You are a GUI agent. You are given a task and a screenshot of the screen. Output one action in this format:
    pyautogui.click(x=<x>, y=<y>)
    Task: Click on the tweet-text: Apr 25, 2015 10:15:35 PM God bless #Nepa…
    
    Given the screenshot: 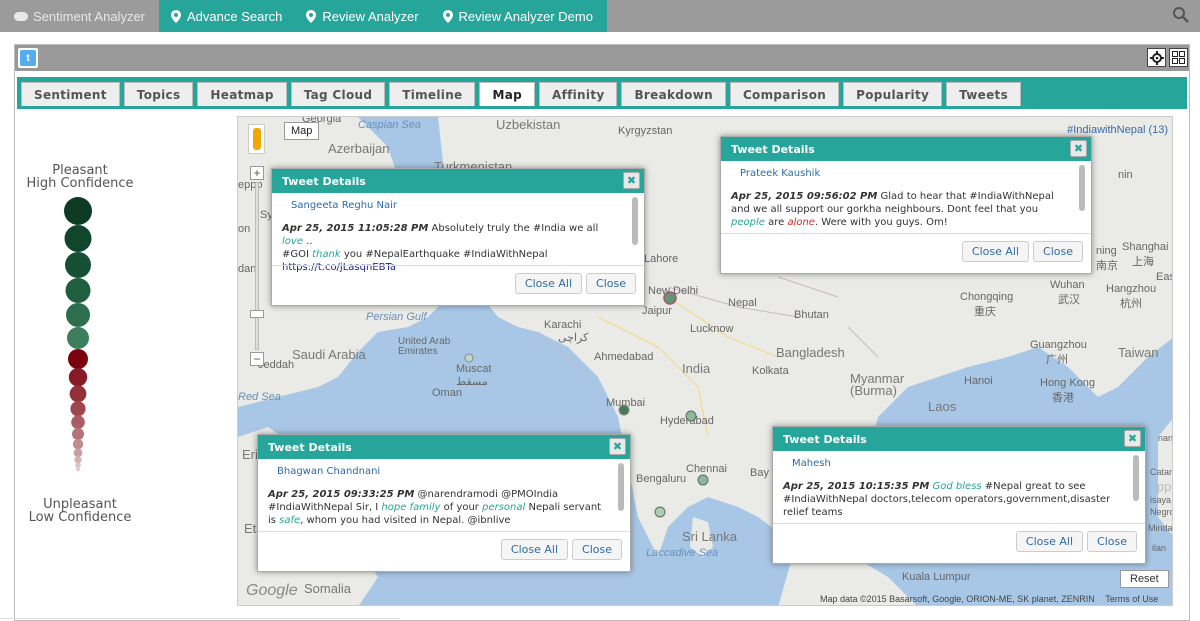 What is the action you would take?
    pyautogui.click(x=959, y=499)
    